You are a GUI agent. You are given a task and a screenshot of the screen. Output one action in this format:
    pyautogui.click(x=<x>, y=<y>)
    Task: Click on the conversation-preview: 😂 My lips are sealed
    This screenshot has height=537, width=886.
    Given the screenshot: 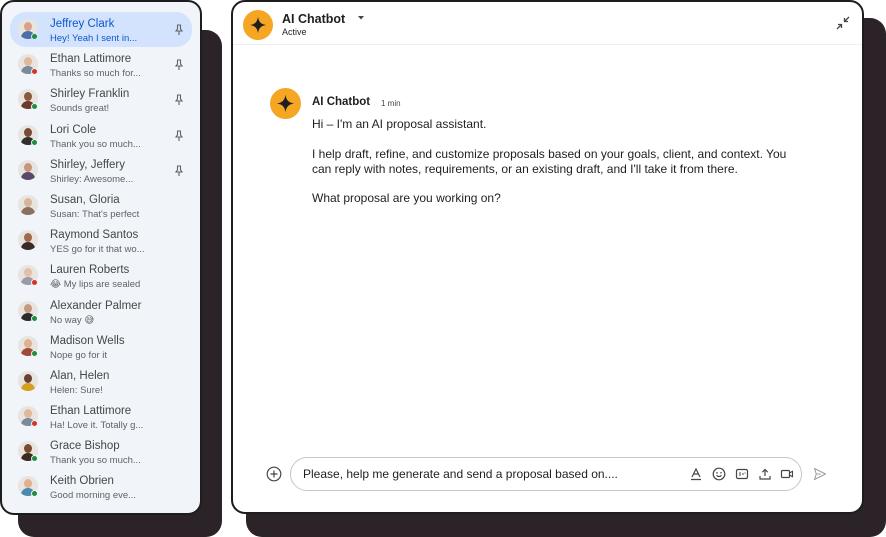 What is the action you would take?
    pyautogui.click(x=95, y=285)
    